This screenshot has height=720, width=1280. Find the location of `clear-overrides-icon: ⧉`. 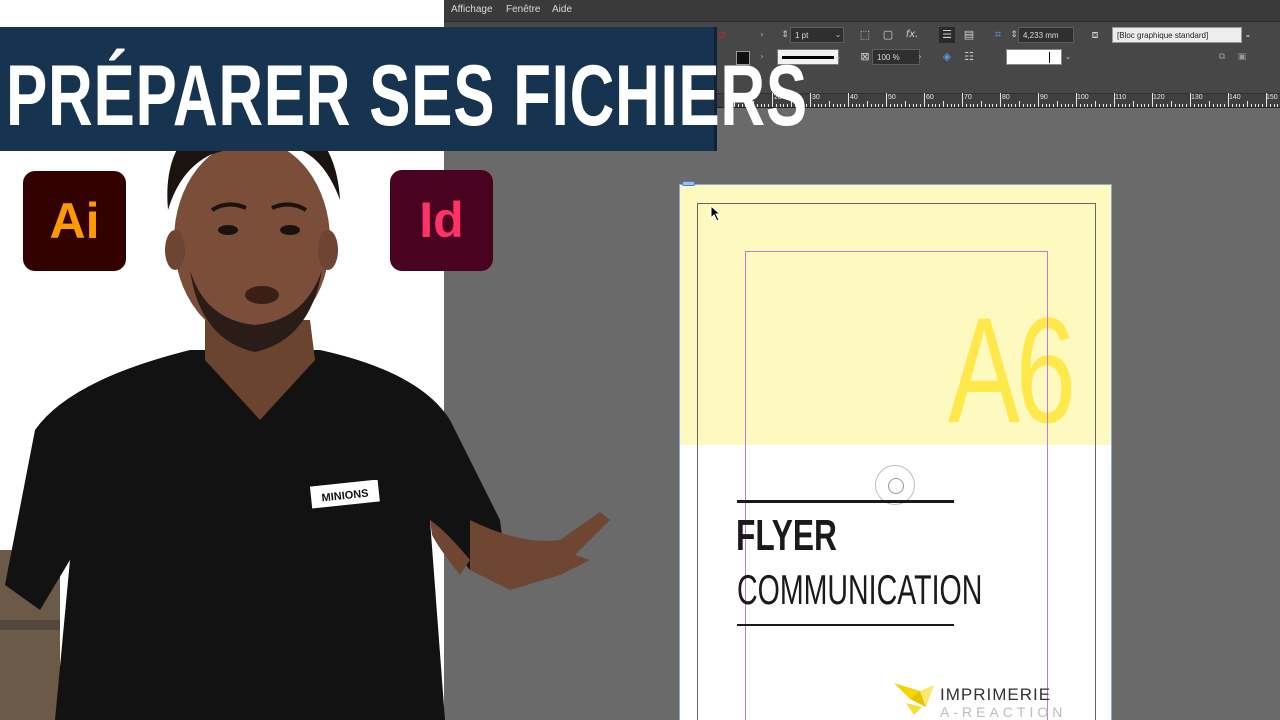

clear-overrides-icon: ⧉ is located at coordinates (1222, 57).